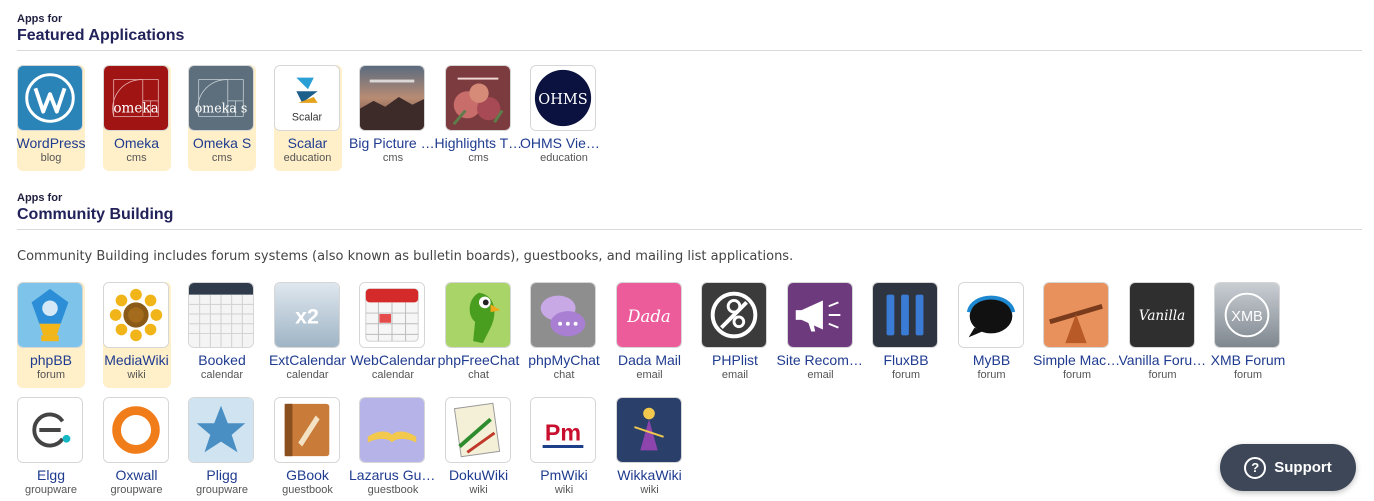 The width and height of the screenshot is (1374, 501). I want to click on app-webcalendar: WebCalendar calendar, so click(393, 335).